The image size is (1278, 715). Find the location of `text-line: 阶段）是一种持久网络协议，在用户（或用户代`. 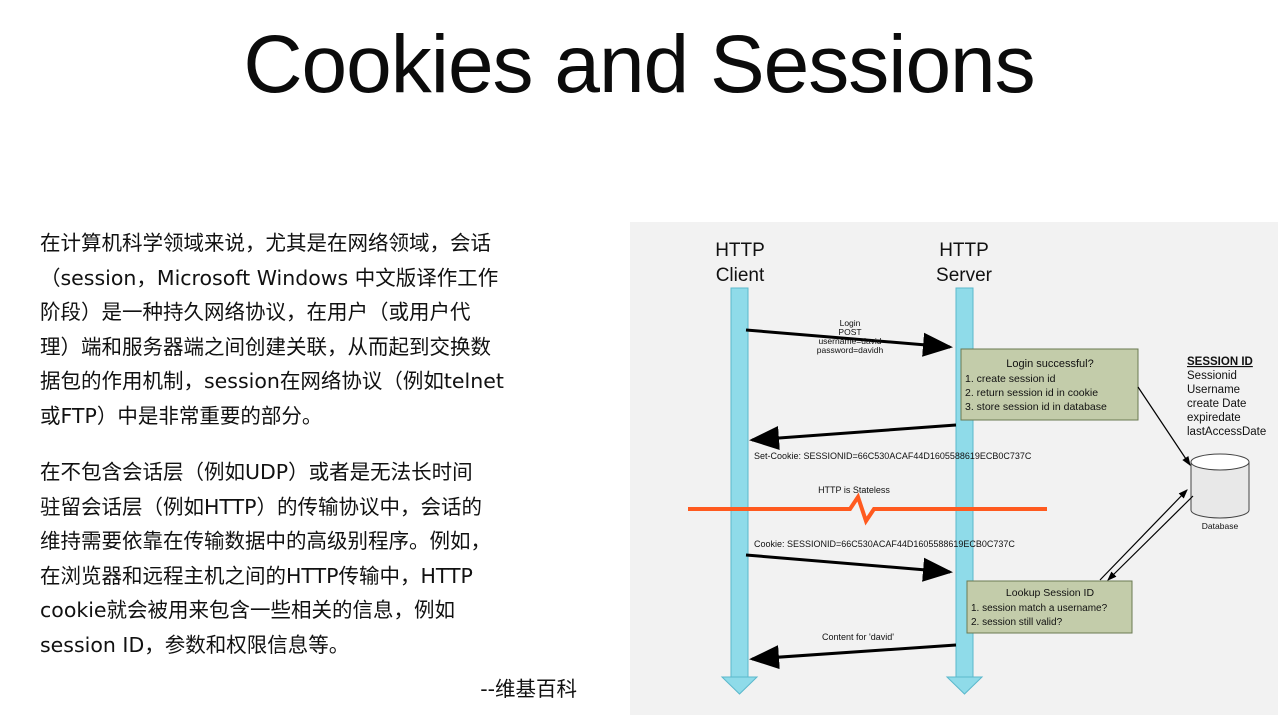

text-line: 阶段）是一种持久网络协议，在用户（或用户代 is located at coordinates (255, 312).